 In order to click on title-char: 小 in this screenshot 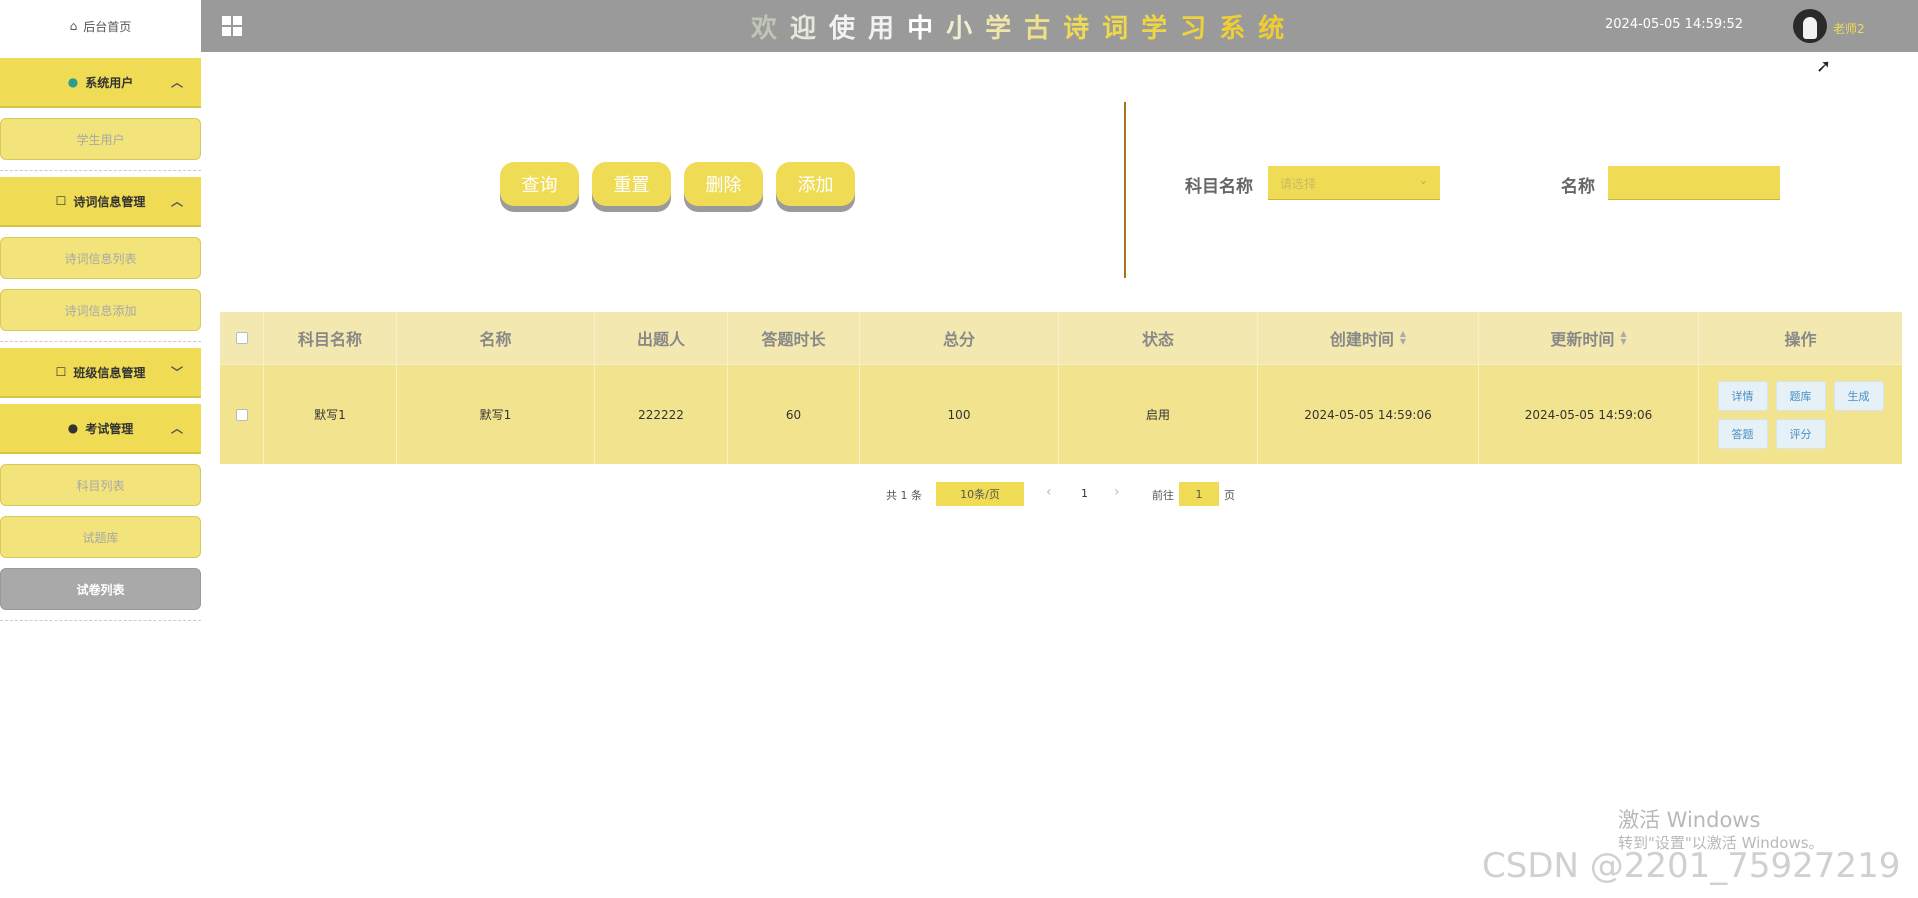, I will do `click(966, 29)`.